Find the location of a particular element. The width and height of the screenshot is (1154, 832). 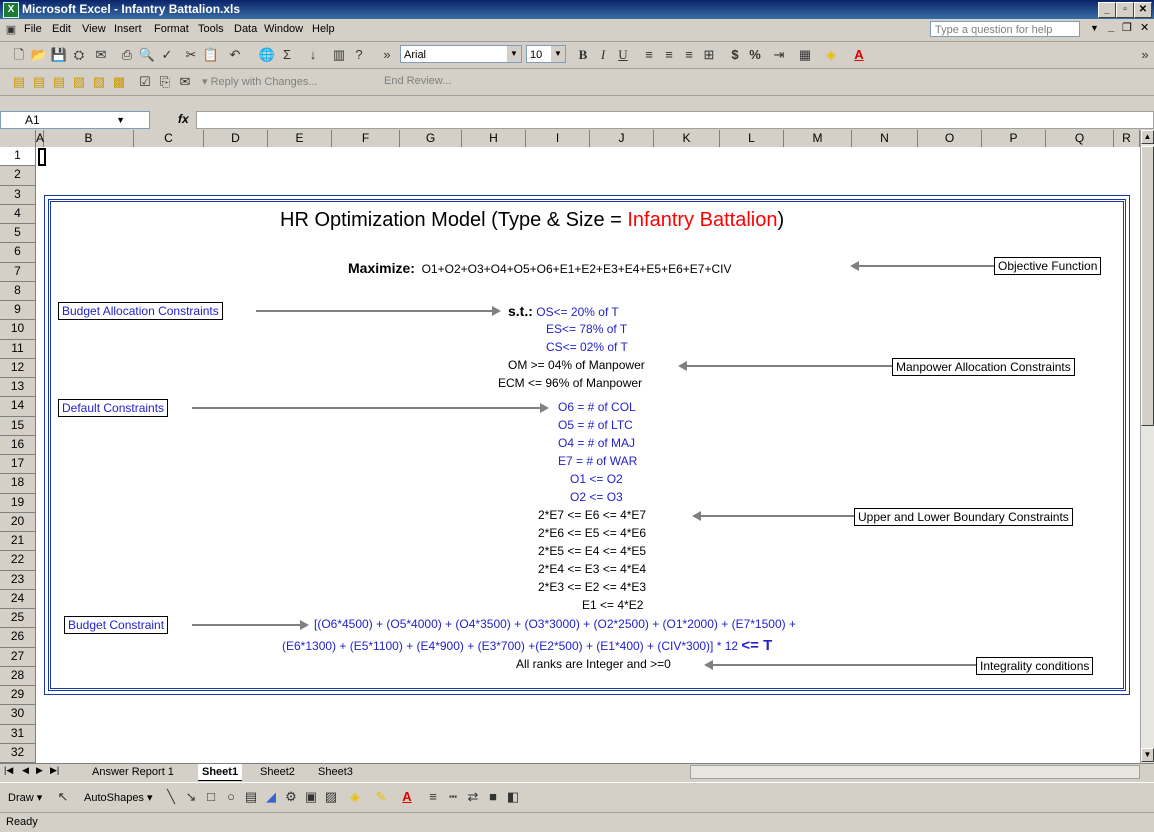

align-center-icon: ≡ is located at coordinates (669, 55).